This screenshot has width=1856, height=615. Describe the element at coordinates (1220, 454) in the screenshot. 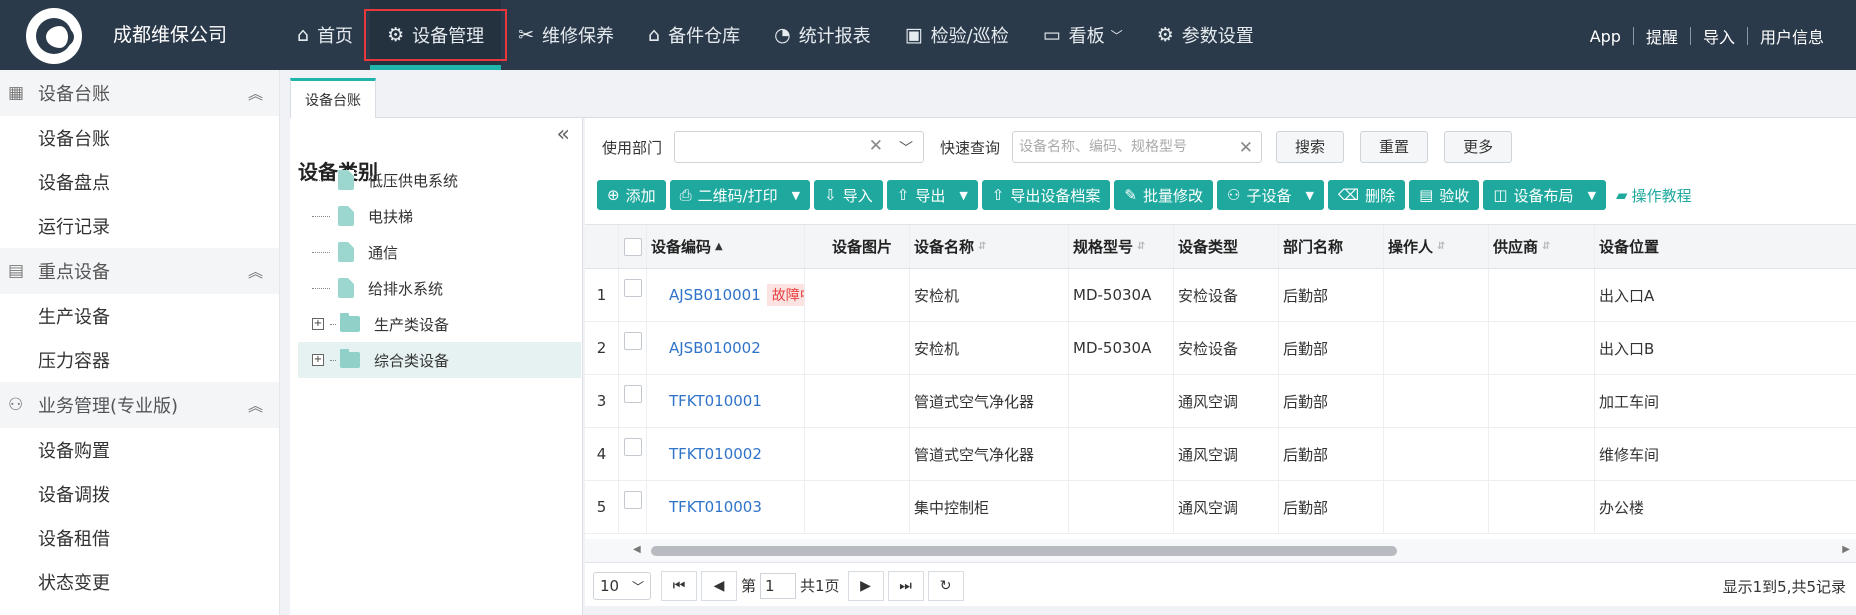

I see `table-row: 4 TFKT010002 管道式空气净化器 通风空调 后勤部 维修车间` at that location.